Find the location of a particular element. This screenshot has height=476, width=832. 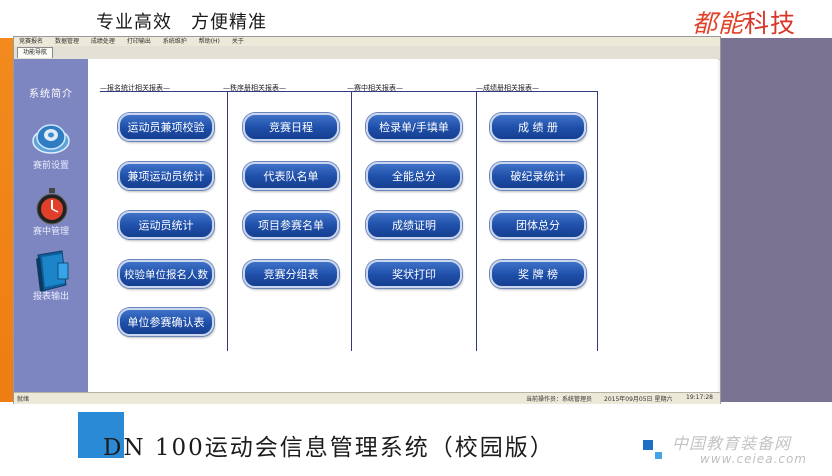

athlete-multi-event-check-button: 运动员兼项校验 is located at coordinates (166, 127).